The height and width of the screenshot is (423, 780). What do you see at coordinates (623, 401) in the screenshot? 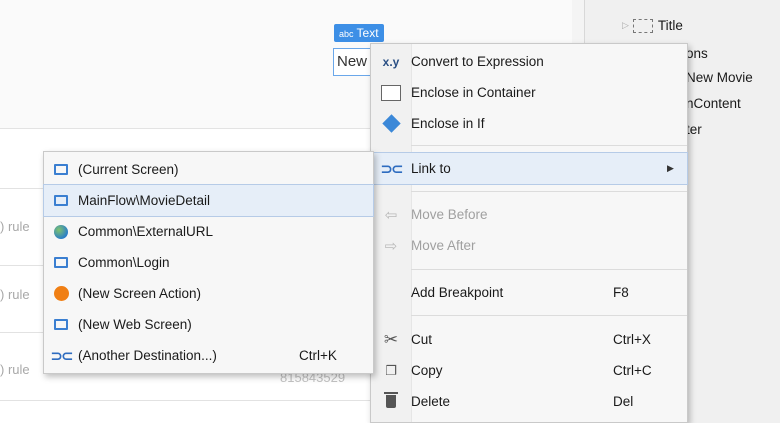
I see `menu-item-shortcut: Del` at bounding box center [623, 401].